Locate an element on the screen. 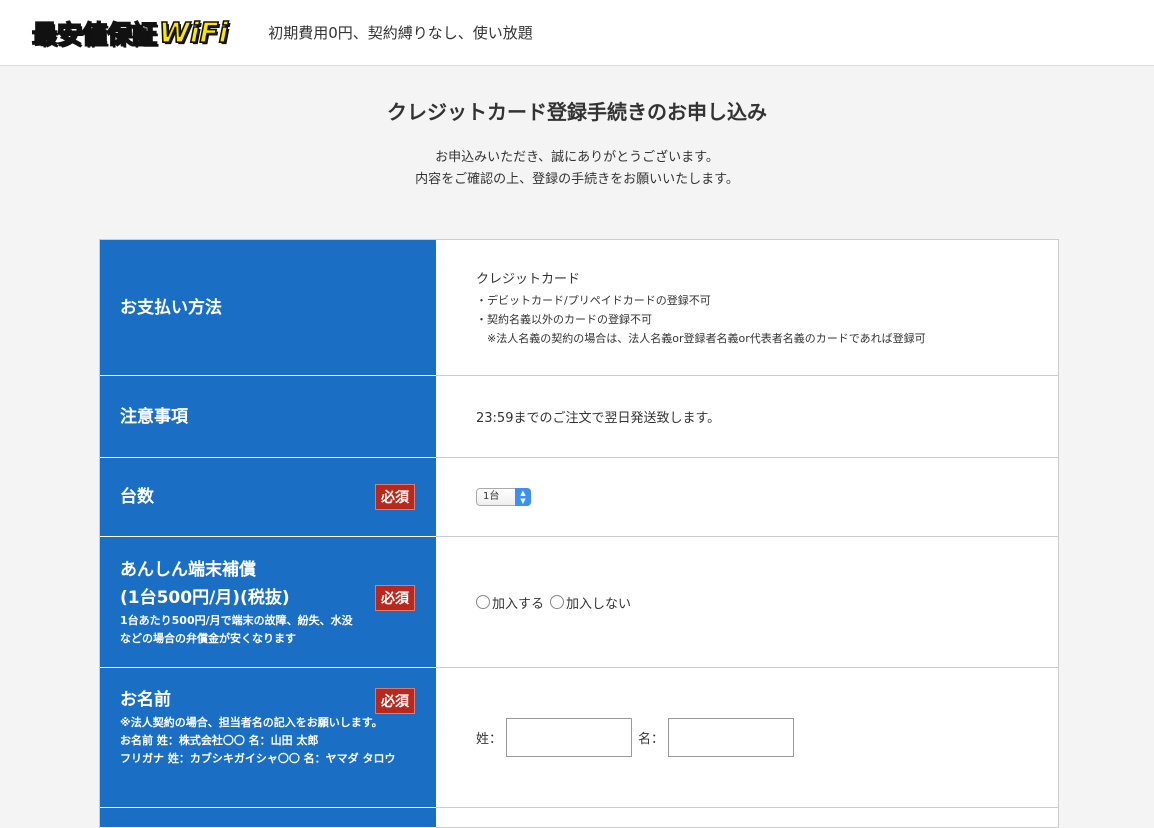  insurance-option-join: 加入する is located at coordinates (510, 602).